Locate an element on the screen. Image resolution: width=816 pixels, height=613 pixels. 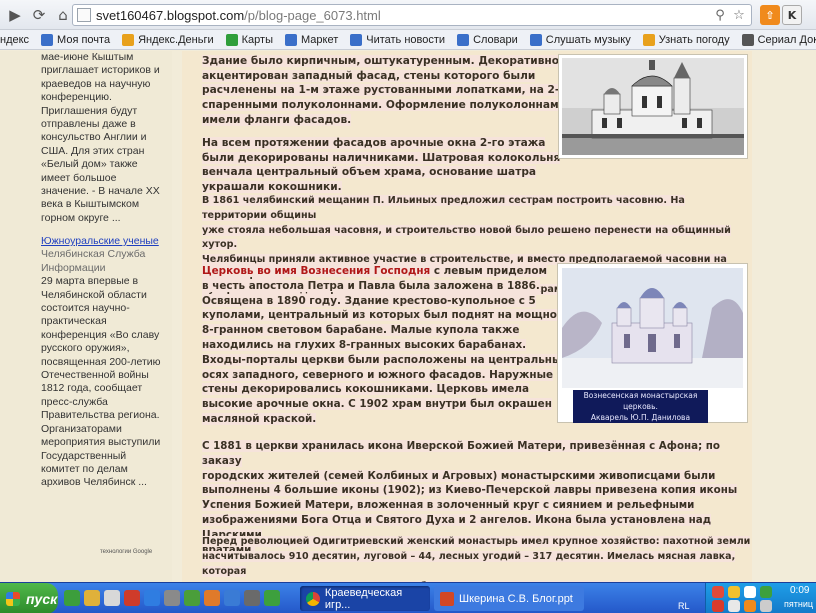
task-button-powerpoint: Шкерина С.В. Блог.ppt is located at coordinates (509, 598).